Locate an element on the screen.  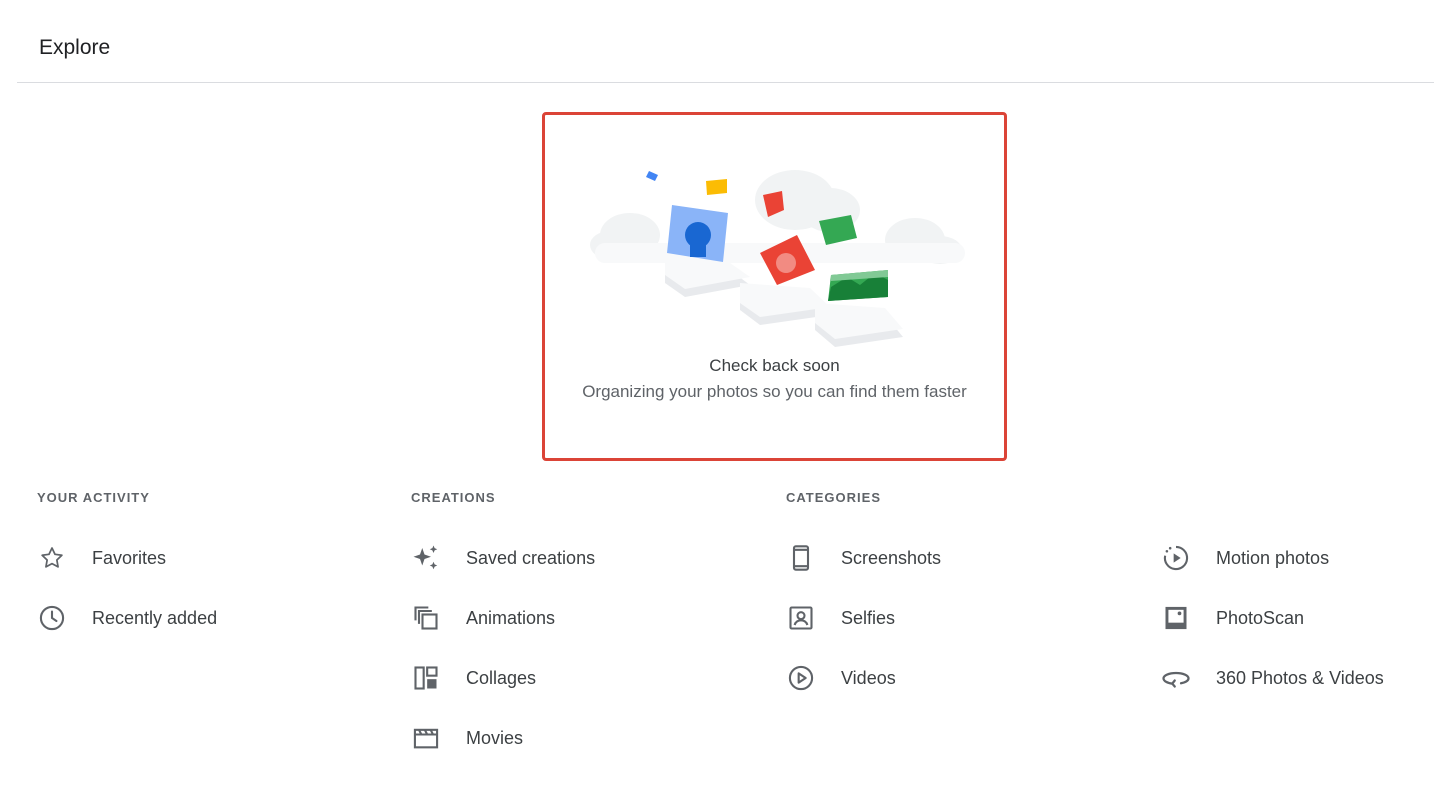
explore-item-motion-photos: Motion photos is located at coordinates (1297, 558).